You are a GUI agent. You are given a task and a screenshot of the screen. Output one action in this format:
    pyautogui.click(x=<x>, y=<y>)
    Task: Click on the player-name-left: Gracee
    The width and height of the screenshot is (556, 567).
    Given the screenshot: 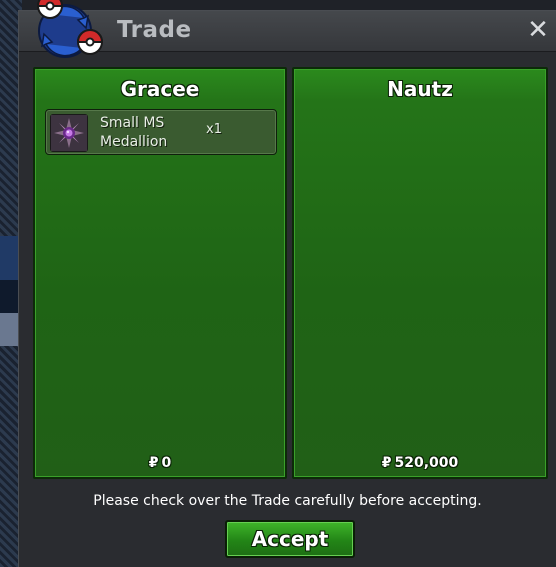 What is the action you would take?
    pyautogui.click(x=160, y=89)
    